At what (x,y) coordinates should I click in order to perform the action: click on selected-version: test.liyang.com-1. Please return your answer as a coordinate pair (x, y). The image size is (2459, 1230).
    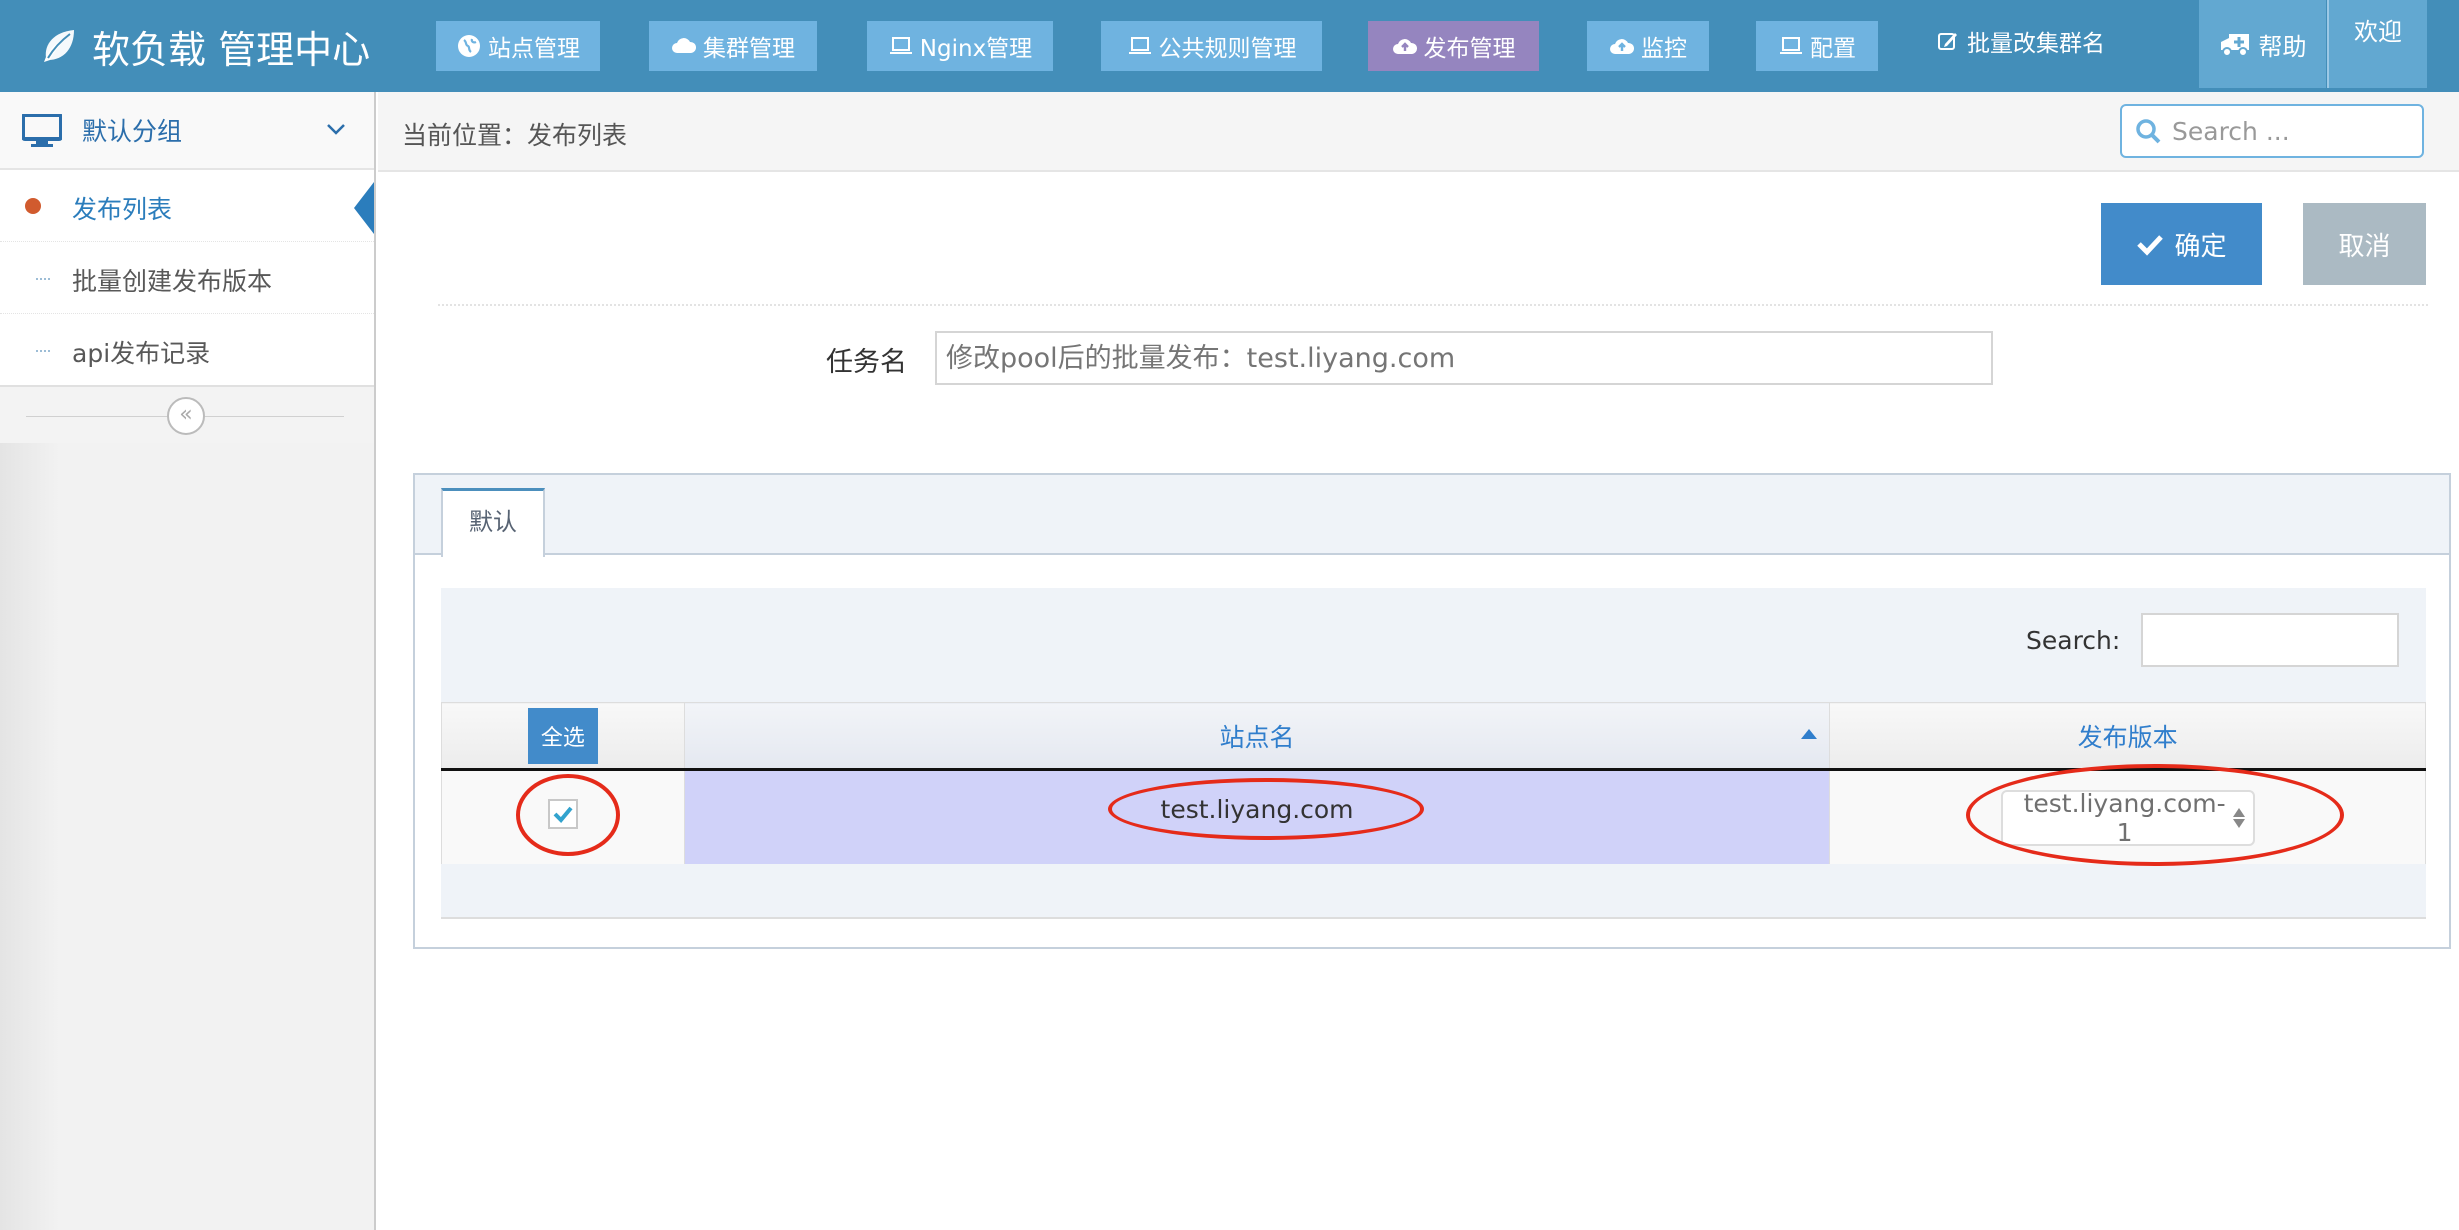
    Looking at the image, I should click on (2124, 818).